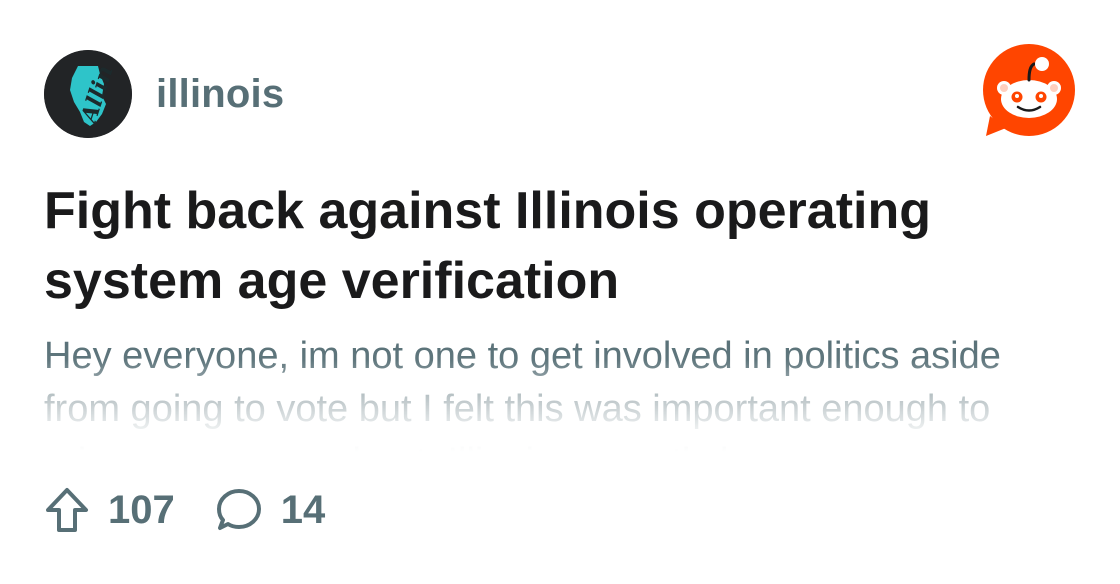 The image size is (1120, 584). I want to click on subreddit-avatar: Allin, so click(88, 94).